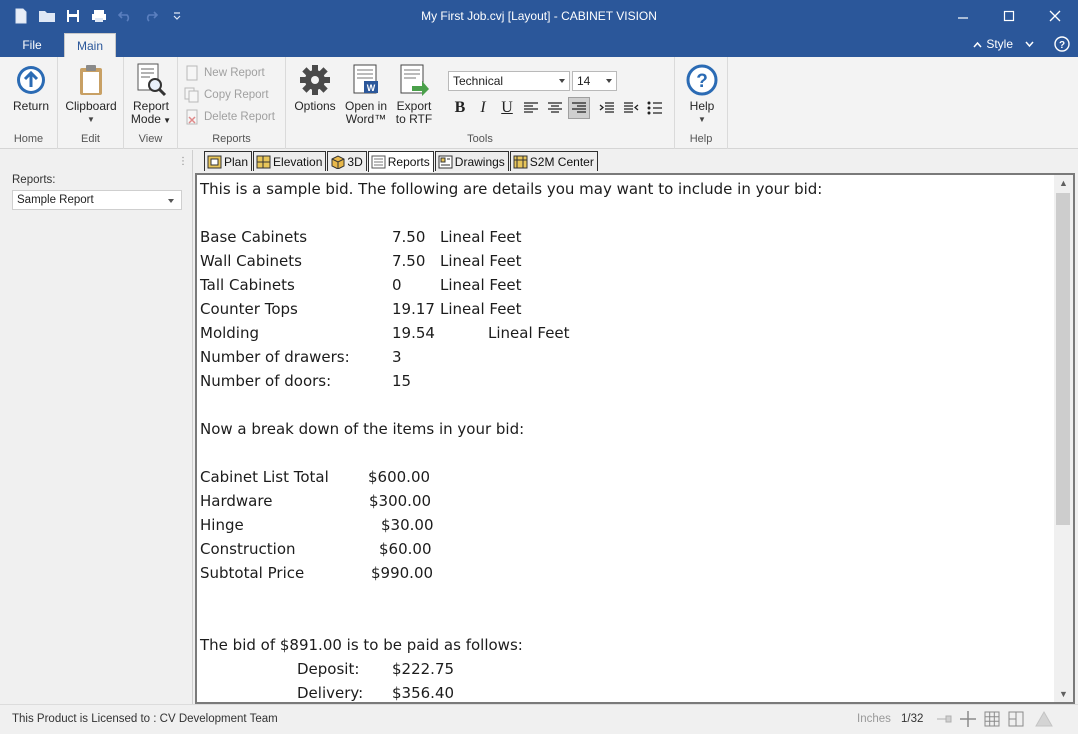 The image size is (1078, 734). Describe the element at coordinates (355, 161) in the screenshot. I see `tab-3d-label: 3D` at that location.